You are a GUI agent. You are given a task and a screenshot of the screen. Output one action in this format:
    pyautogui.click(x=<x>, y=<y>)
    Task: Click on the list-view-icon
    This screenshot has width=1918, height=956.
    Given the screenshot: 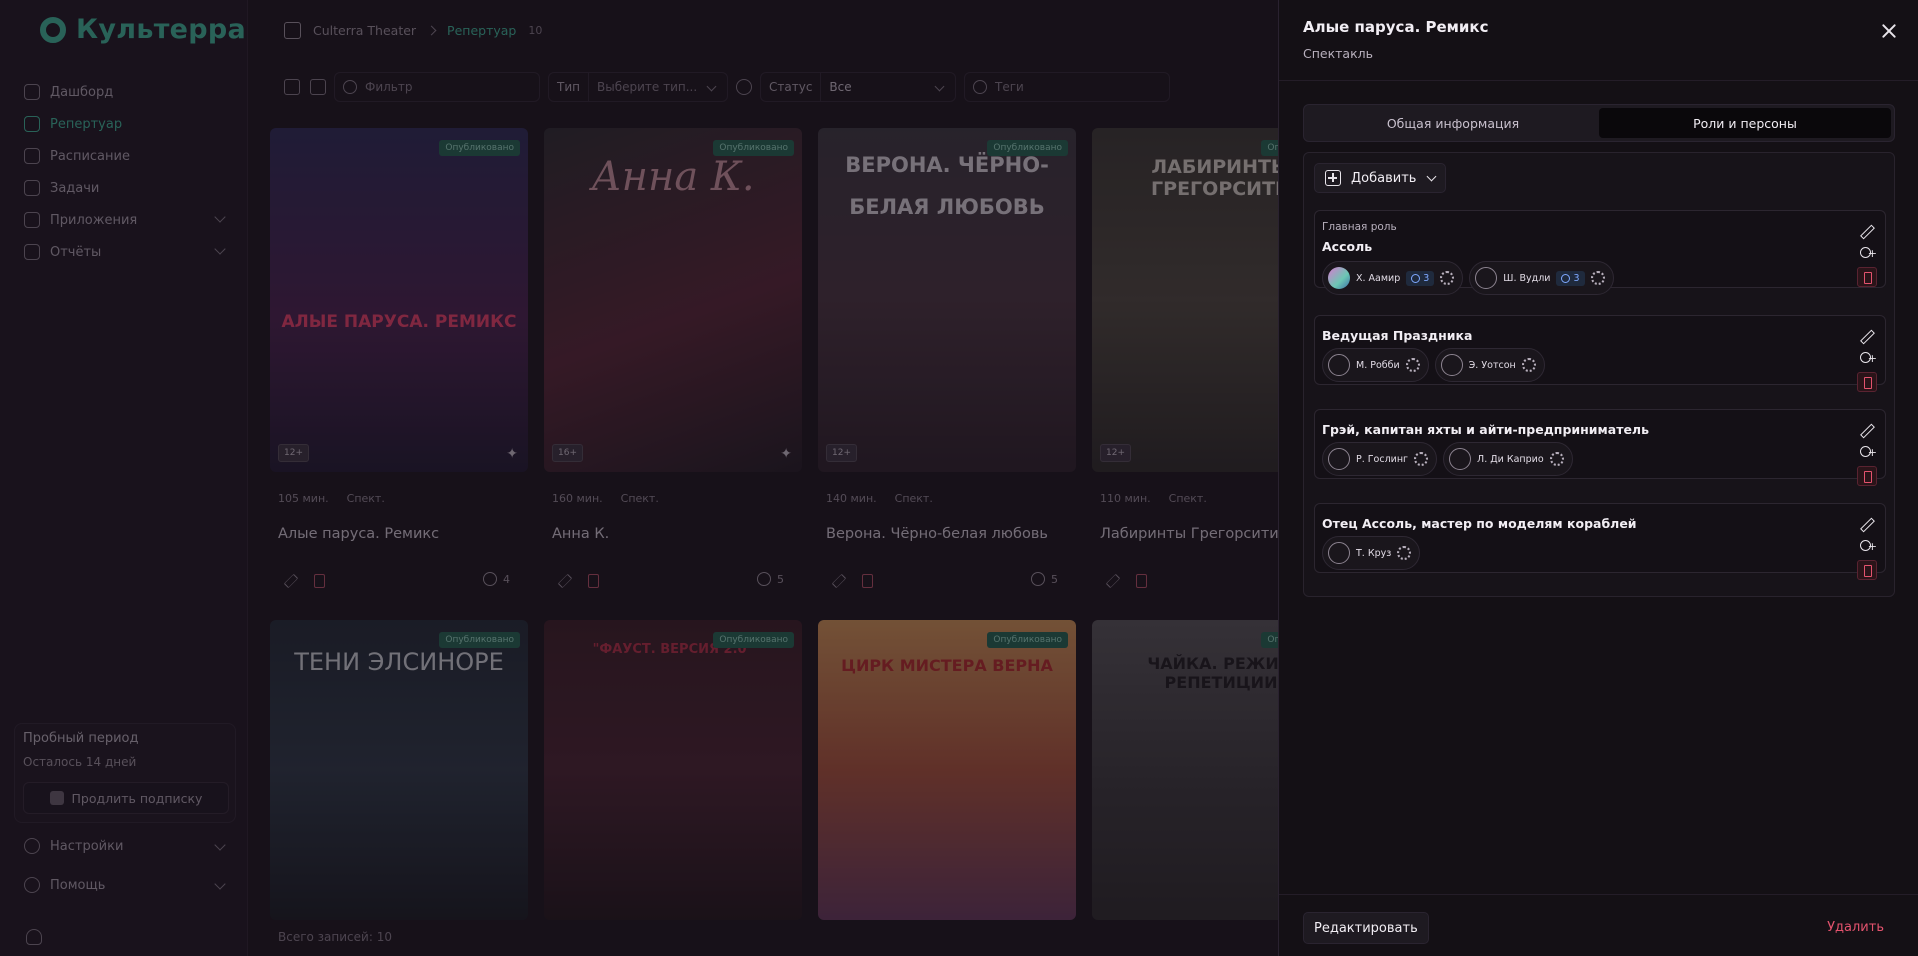 What is the action you would take?
    pyautogui.click(x=292, y=87)
    